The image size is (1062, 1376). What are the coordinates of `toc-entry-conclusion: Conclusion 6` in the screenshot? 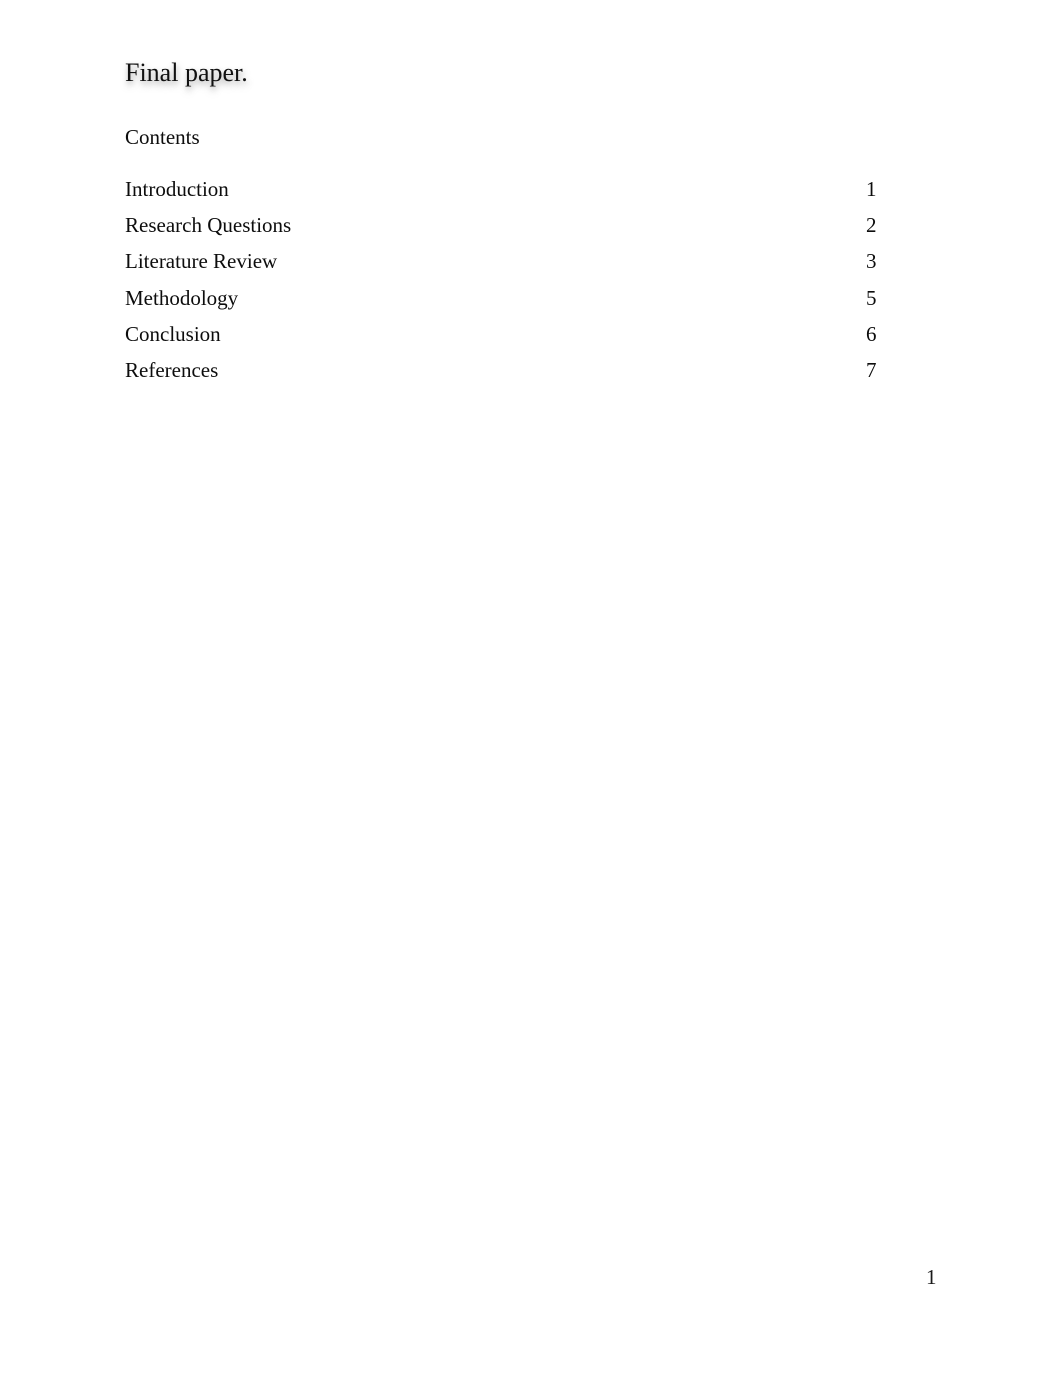 It's located at (520, 339).